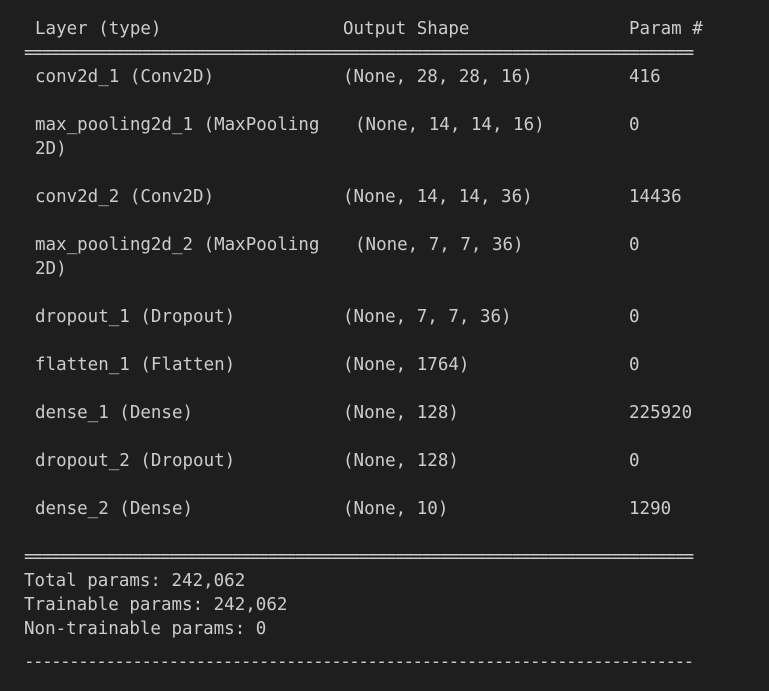  I want to click on param-count: 14436, so click(655, 197).